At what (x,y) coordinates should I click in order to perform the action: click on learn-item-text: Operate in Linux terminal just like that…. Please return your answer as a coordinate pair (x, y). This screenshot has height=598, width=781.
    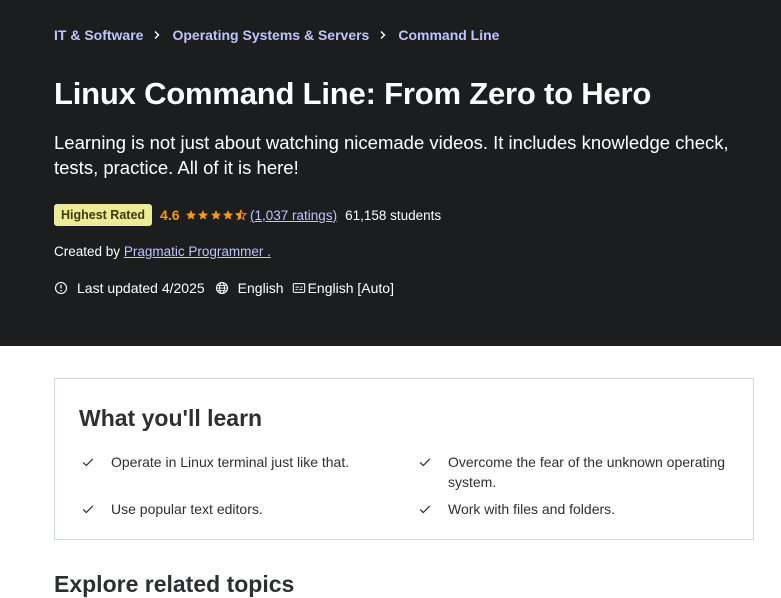
    Looking at the image, I should click on (230, 462).